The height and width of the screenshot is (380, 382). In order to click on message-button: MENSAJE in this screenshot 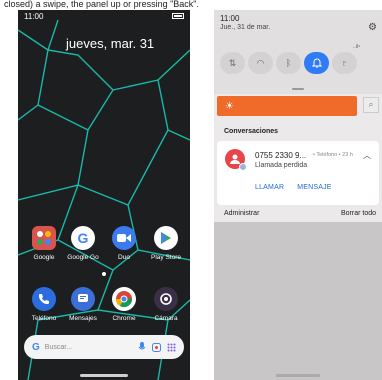, I will do `click(314, 187)`.